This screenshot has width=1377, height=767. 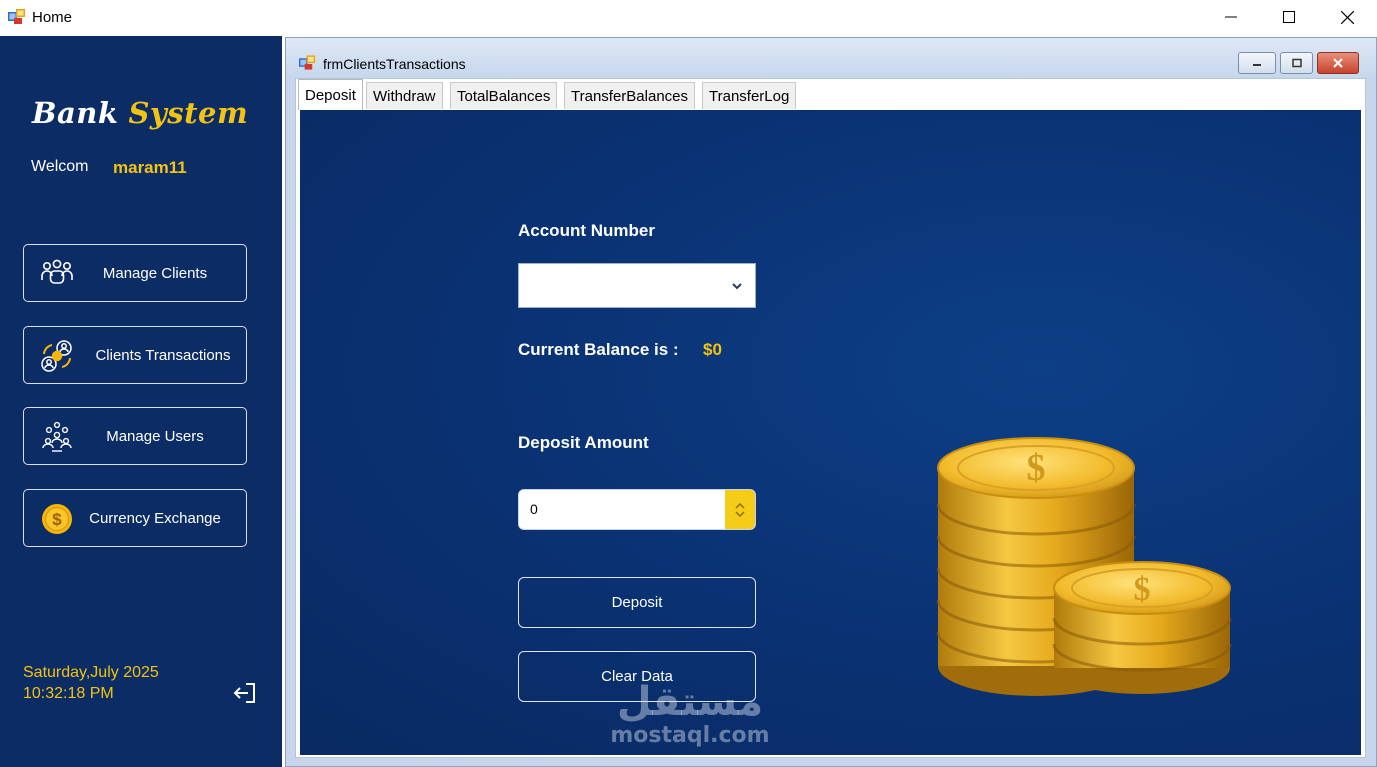 I want to click on brand-primary: Bank, so click(x=75, y=113).